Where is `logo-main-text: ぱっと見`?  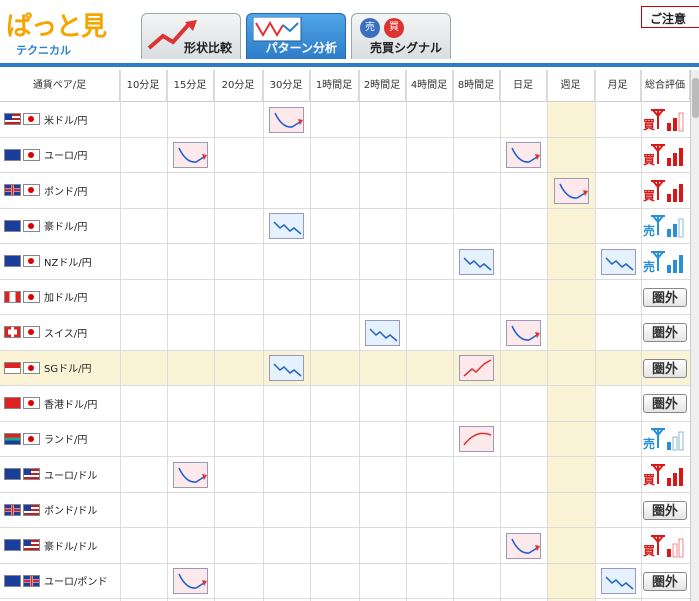 logo-main-text: ぱっと見 is located at coordinates (56, 27).